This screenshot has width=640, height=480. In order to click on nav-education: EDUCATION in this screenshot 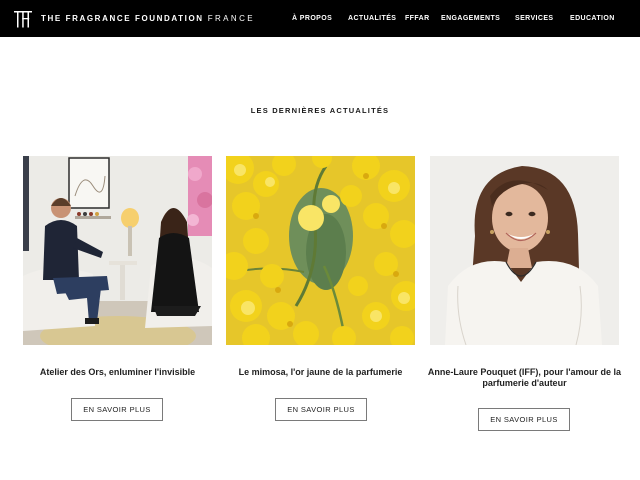, I will do `click(592, 19)`.